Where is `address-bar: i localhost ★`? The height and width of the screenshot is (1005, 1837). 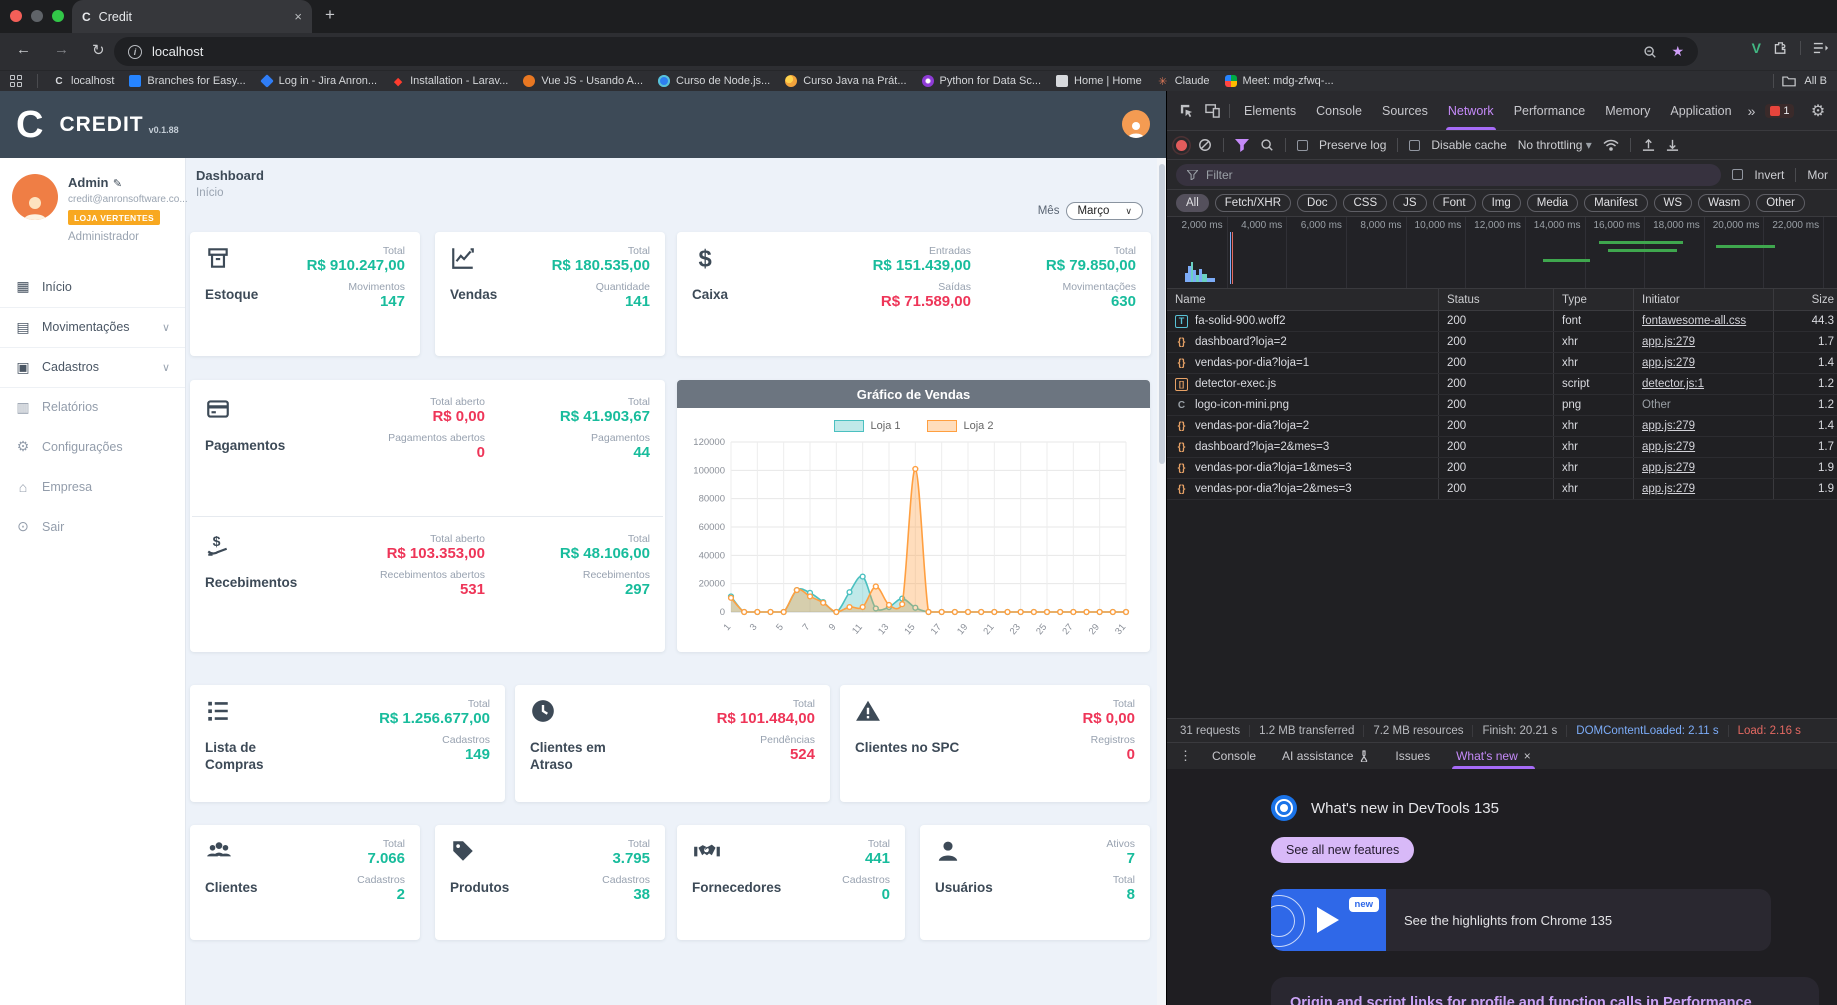
address-bar: i localhost ★ is located at coordinates (906, 51).